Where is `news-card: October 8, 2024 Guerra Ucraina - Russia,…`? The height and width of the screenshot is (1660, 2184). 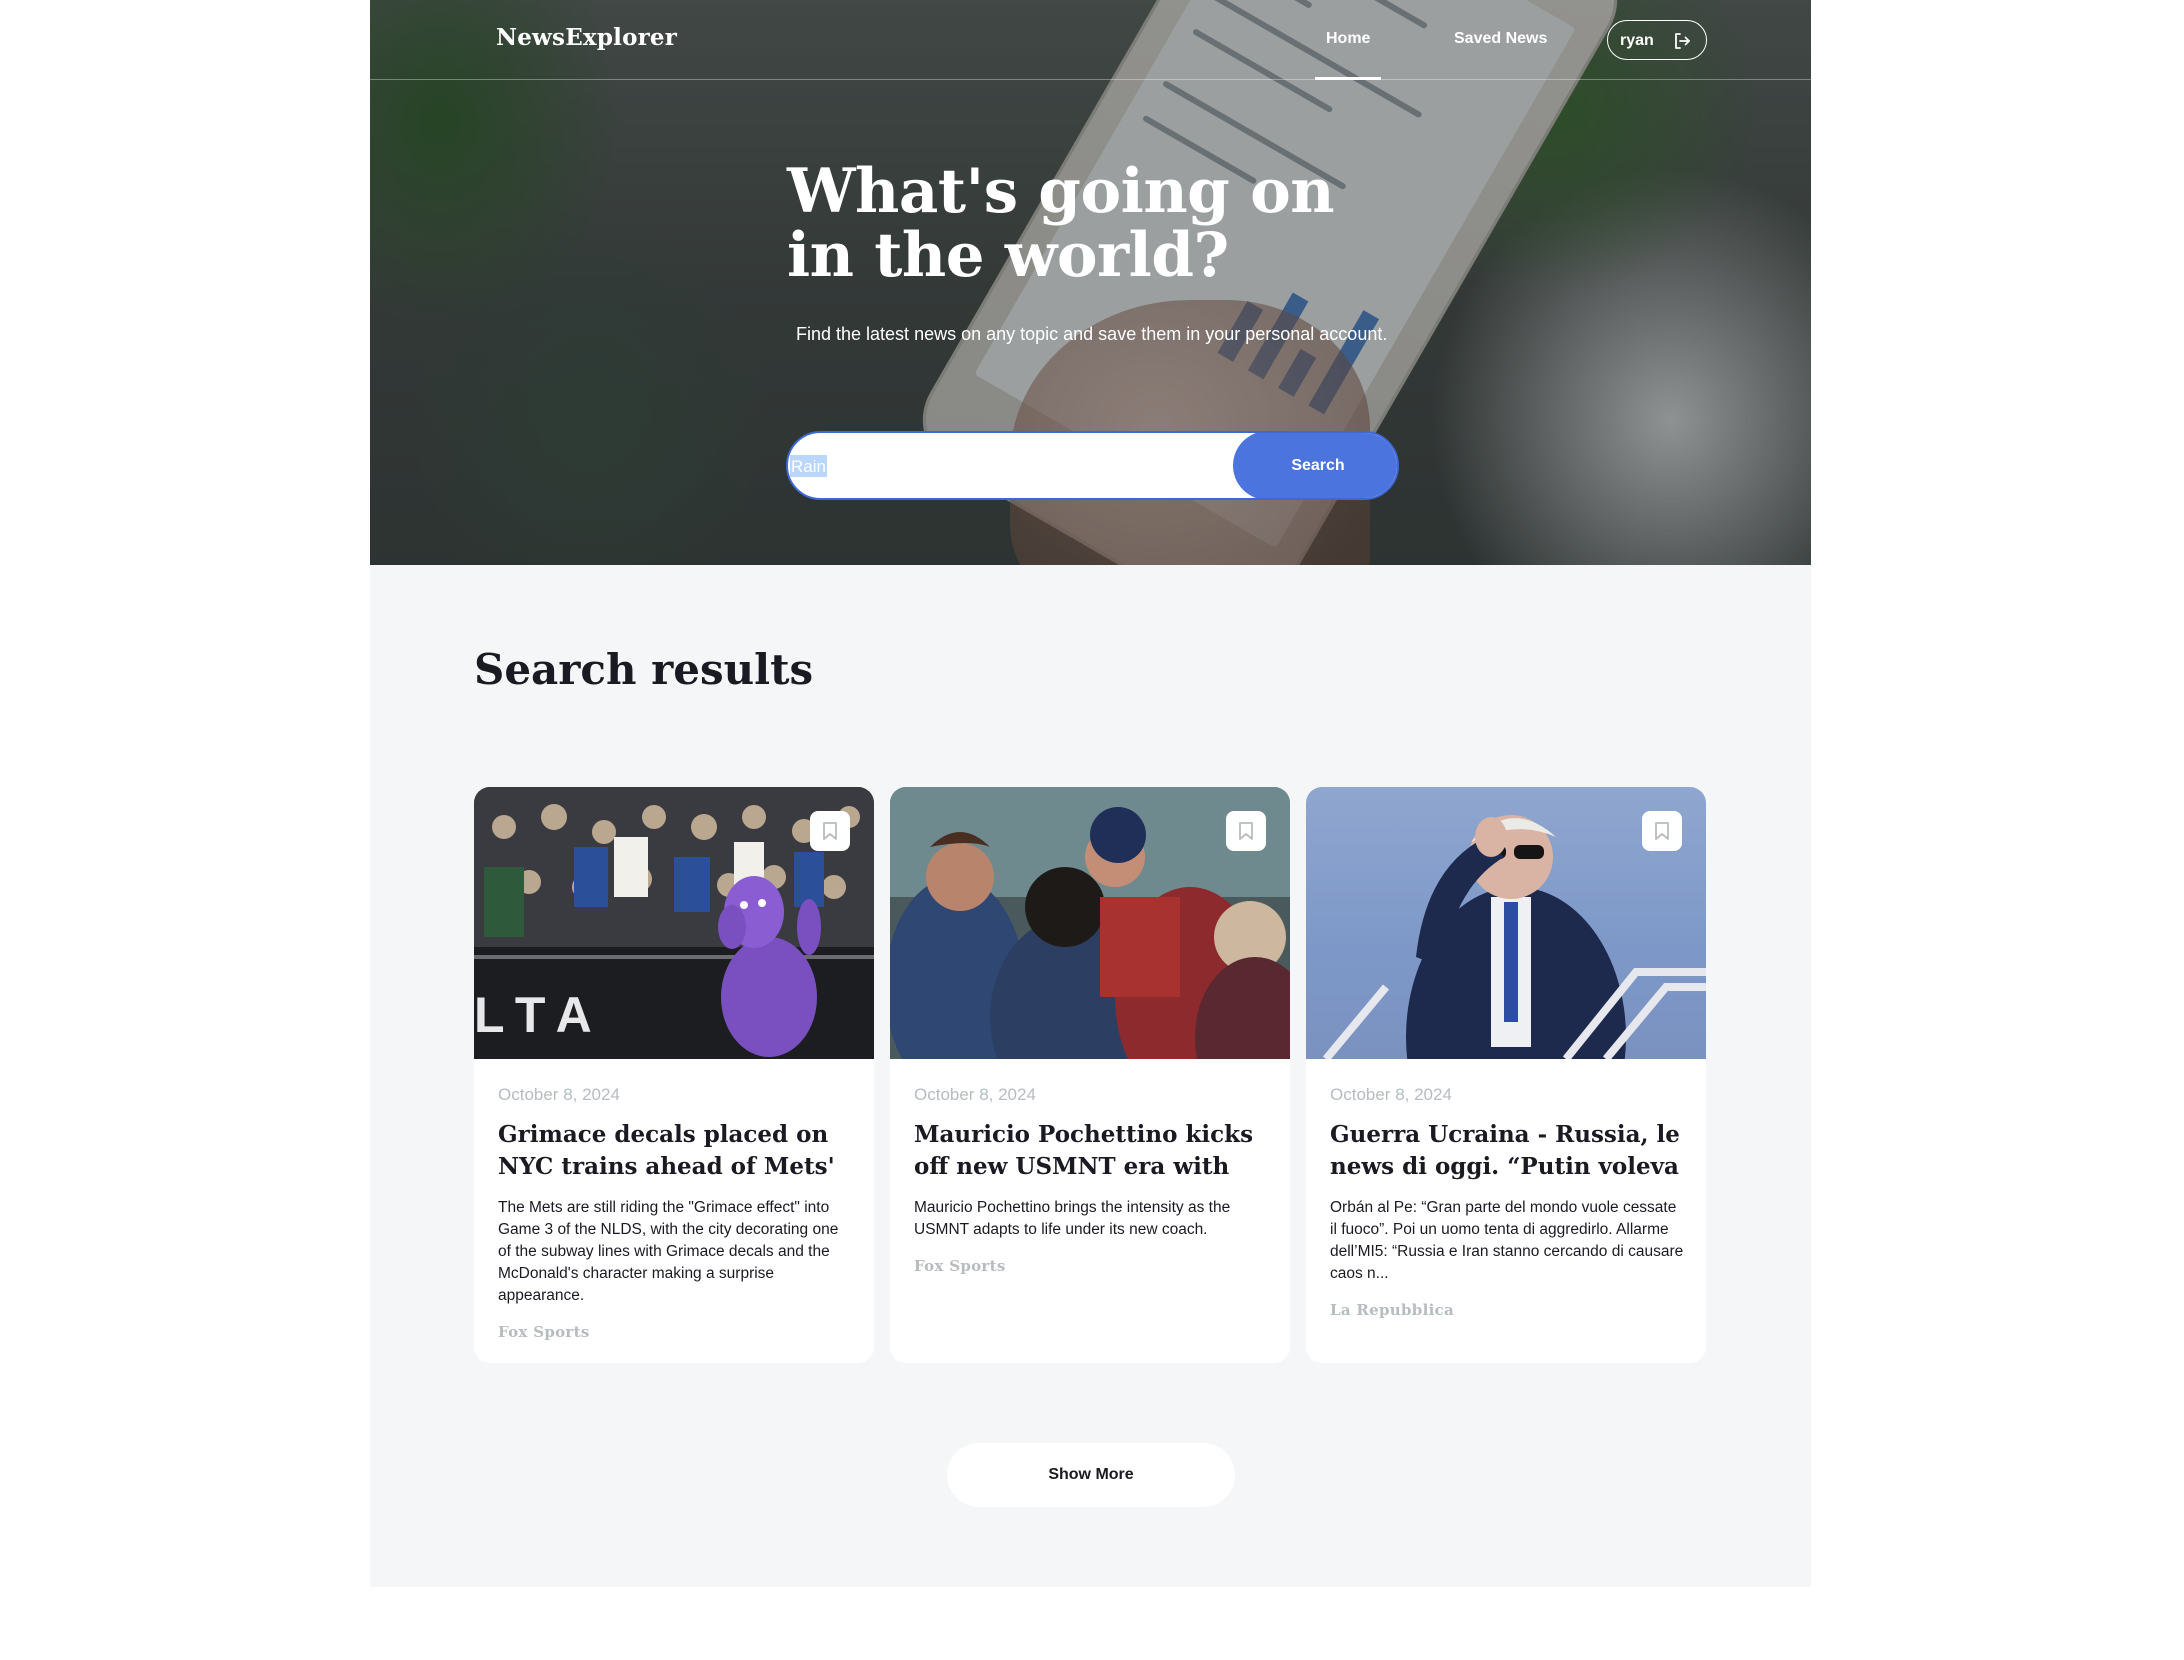 news-card: October 8, 2024 Guerra Ucraina - Russia,… is located at coordinates (1506, 1075).